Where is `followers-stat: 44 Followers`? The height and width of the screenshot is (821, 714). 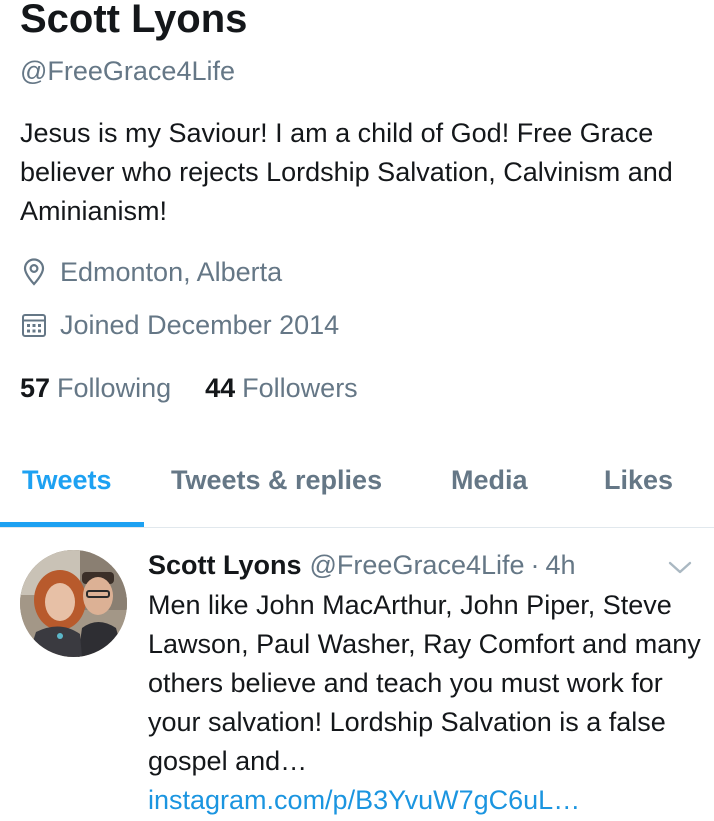 followers-stat: 44 Followers is located at coordinates (281, 388).